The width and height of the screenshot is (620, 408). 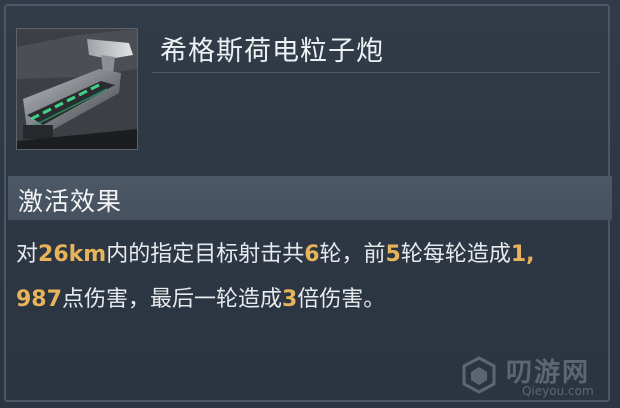 I want to click on highlight-value: 3, so click(x=289, y=299).